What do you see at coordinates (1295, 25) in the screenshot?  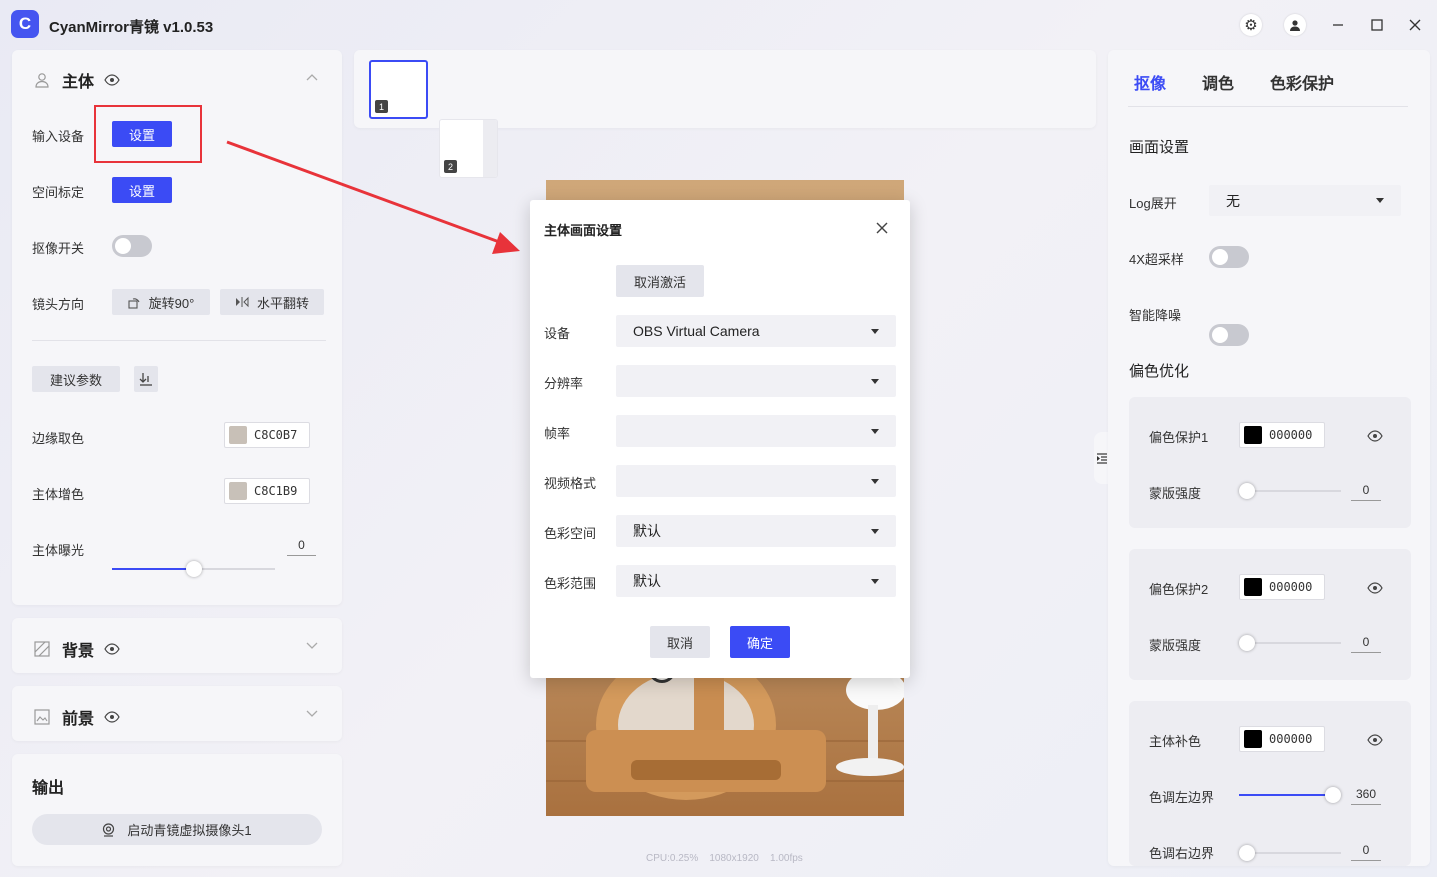 I see `user-avatar-icon` at bounding box center [1295, 25].